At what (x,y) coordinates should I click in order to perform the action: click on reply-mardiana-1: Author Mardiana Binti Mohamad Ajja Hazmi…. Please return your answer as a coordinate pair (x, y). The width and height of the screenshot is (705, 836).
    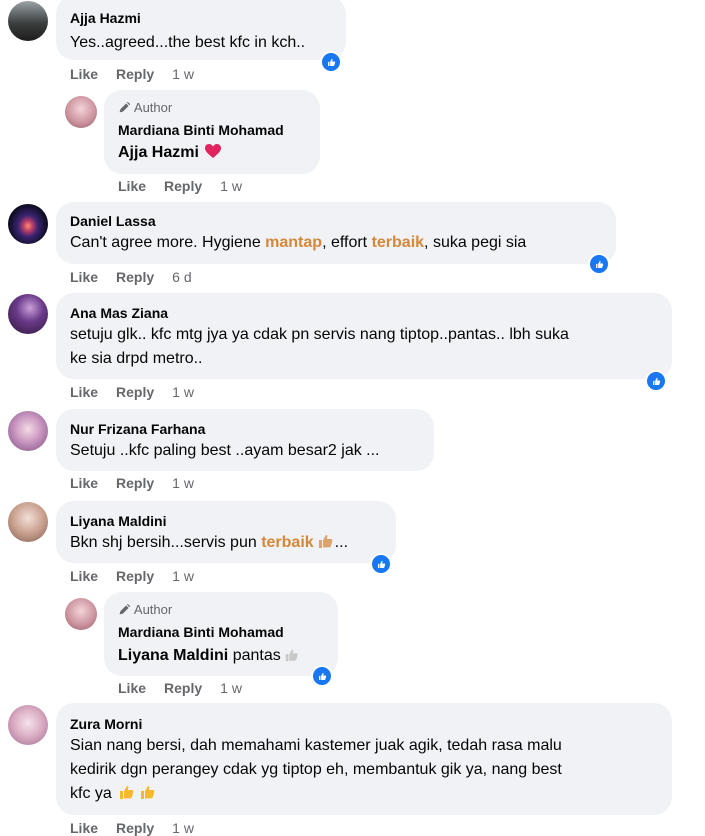
    Looking at the image, I should click on (352, 145).